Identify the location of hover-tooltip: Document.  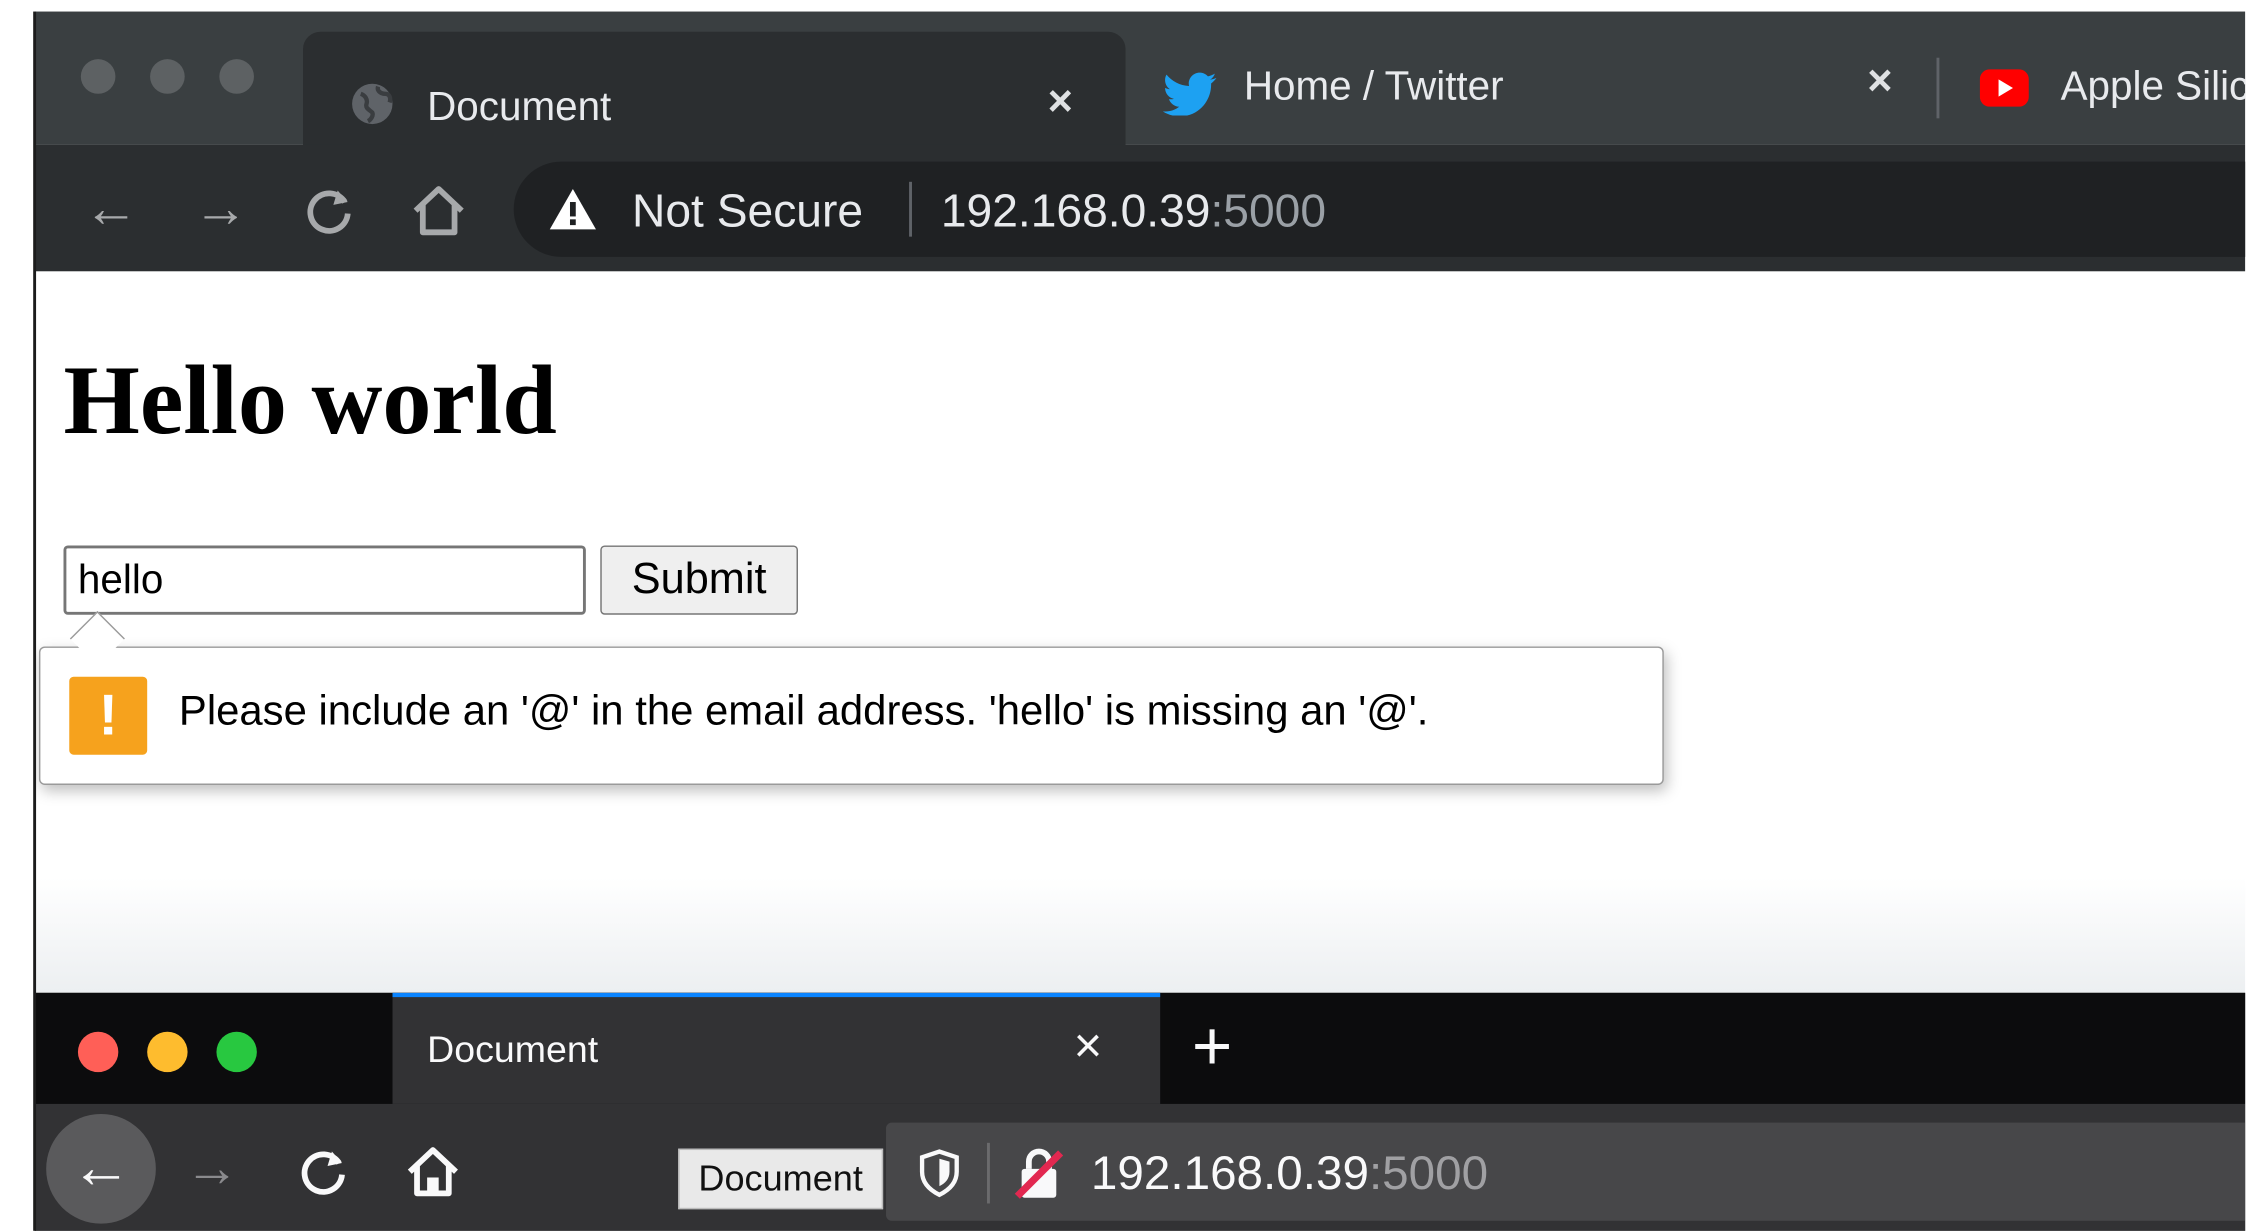
(781, 1179).